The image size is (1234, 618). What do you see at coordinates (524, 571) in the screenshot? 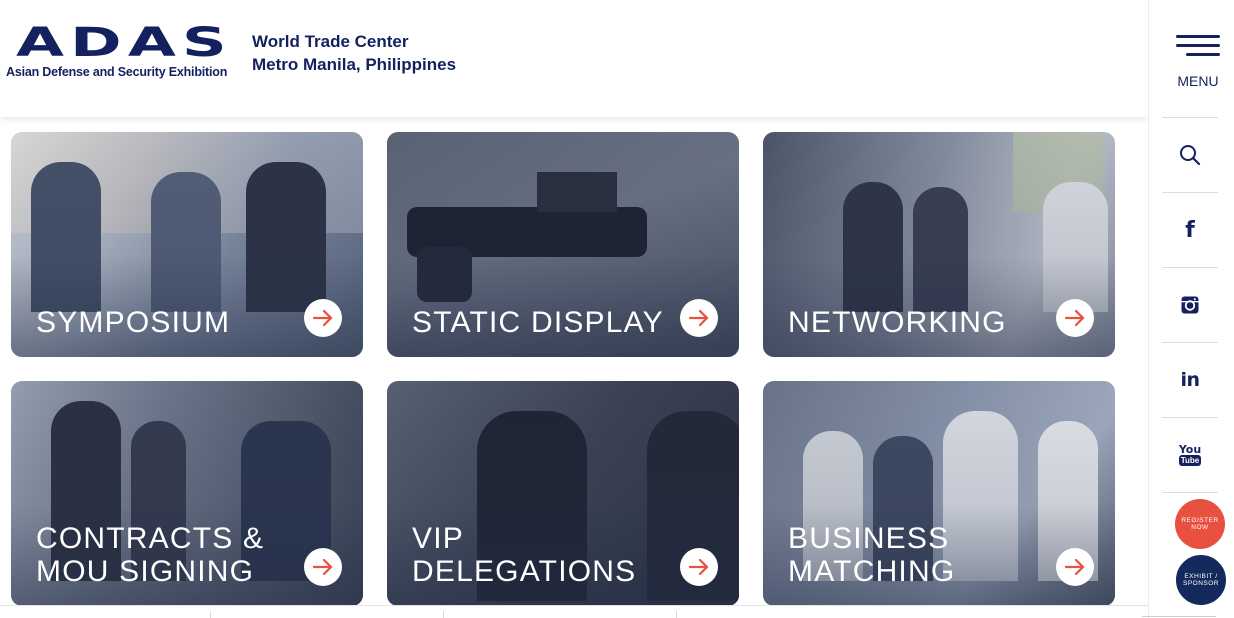
I see `card-title-line-2: DELEGATIONS` at bounding box center [524, 571].